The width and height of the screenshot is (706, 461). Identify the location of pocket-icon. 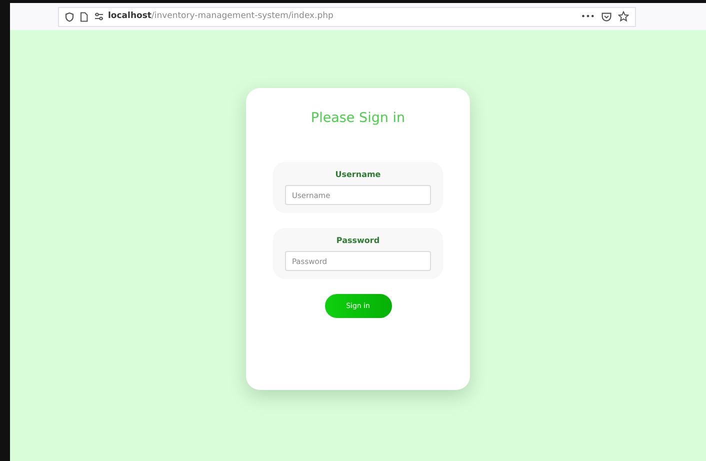
(606, 17).